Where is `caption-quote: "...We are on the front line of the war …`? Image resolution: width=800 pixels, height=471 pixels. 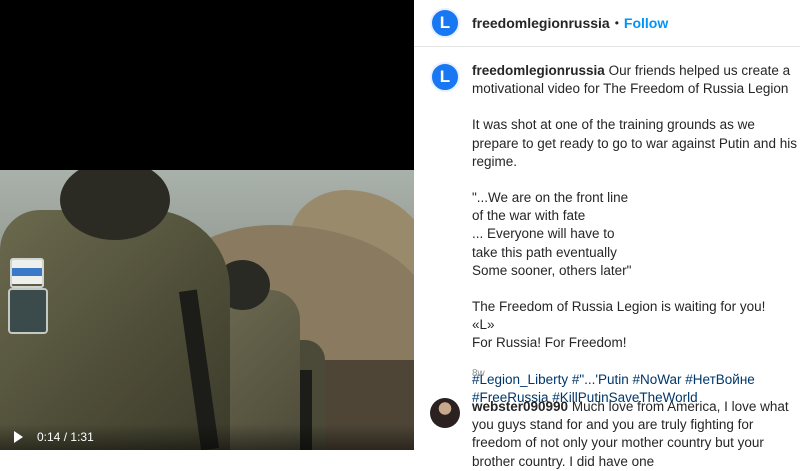 caption-quote: "...We are on the front line of the war … is located at coordinates (636, 234).